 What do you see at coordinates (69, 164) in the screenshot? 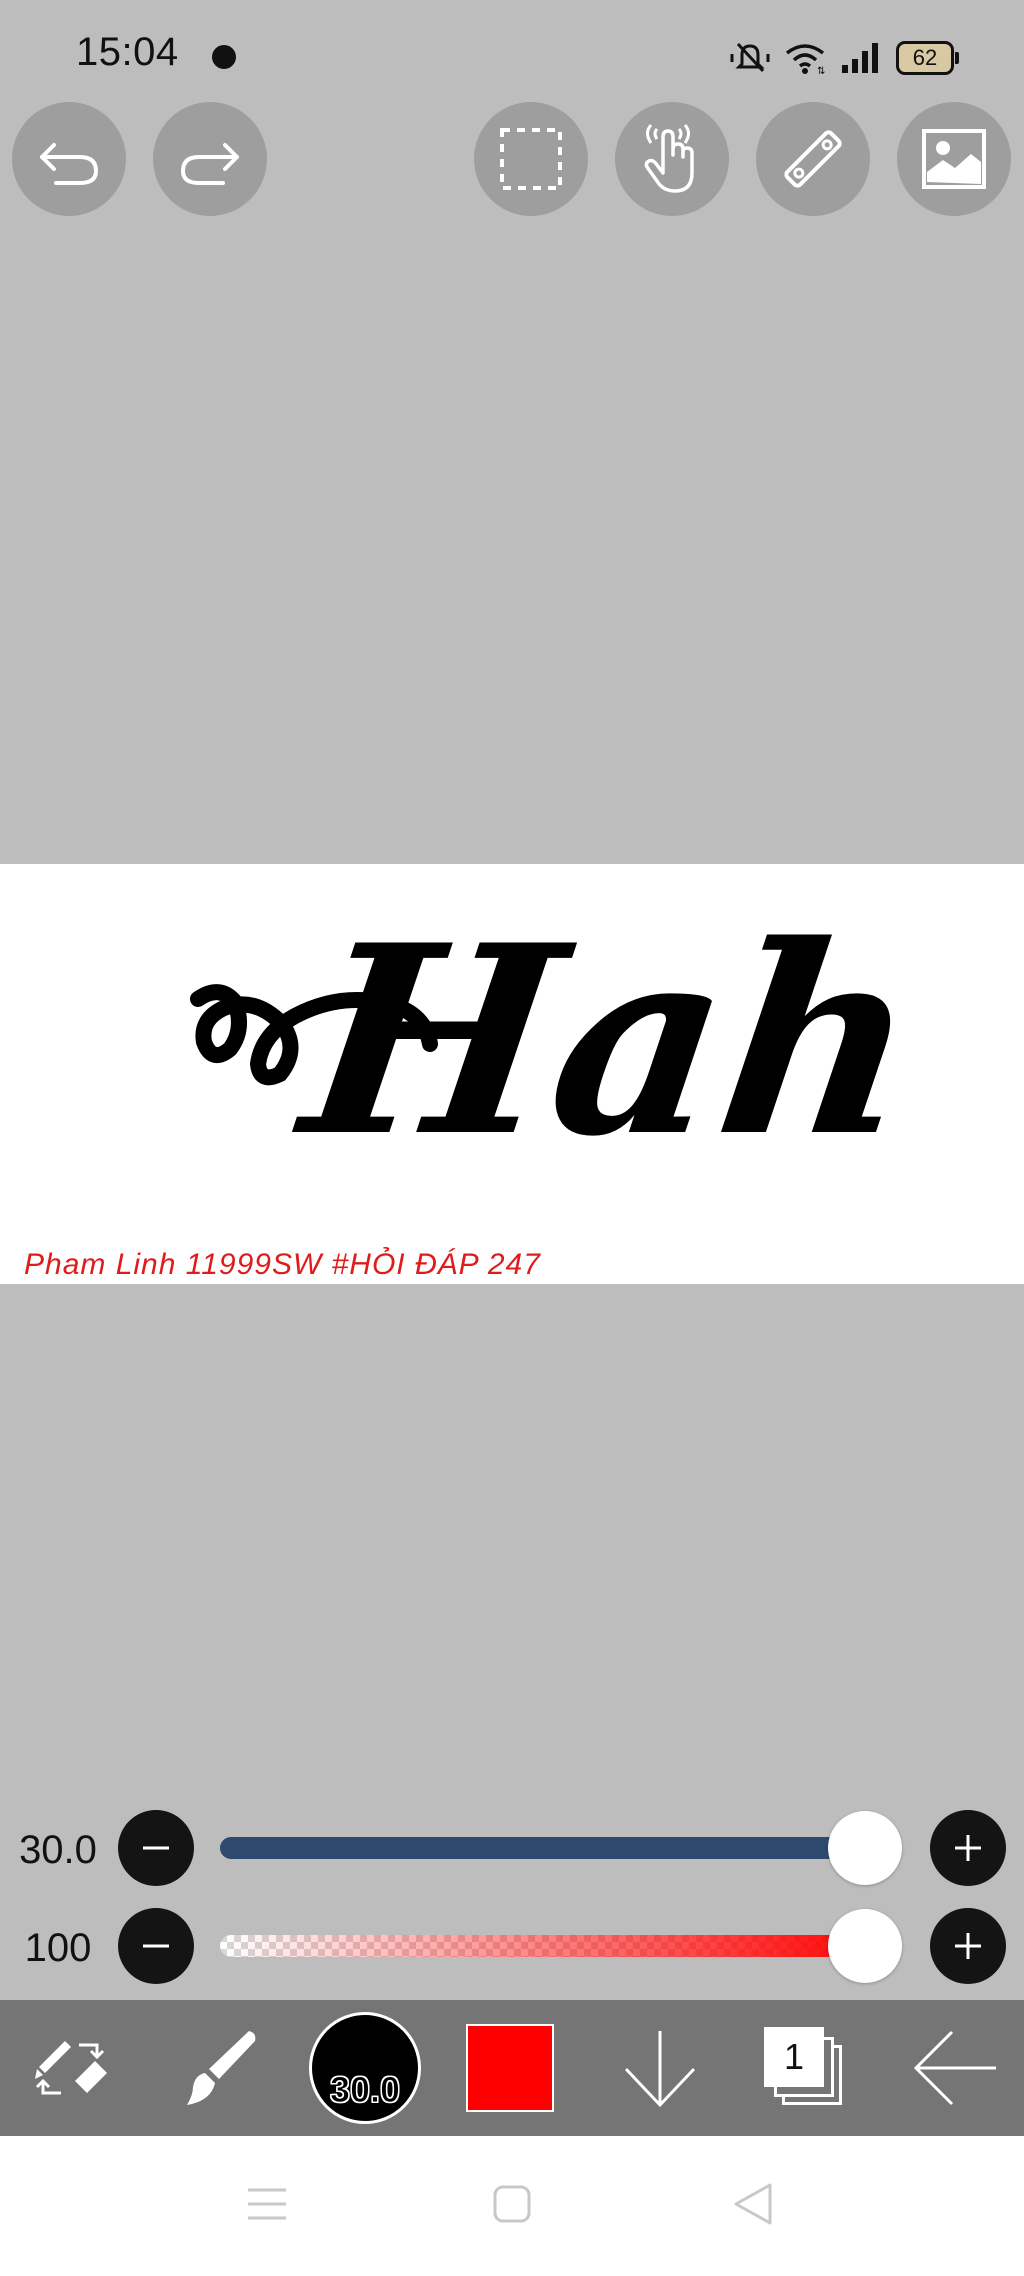
I see `undo-icon` at bounding box center [69, 164].